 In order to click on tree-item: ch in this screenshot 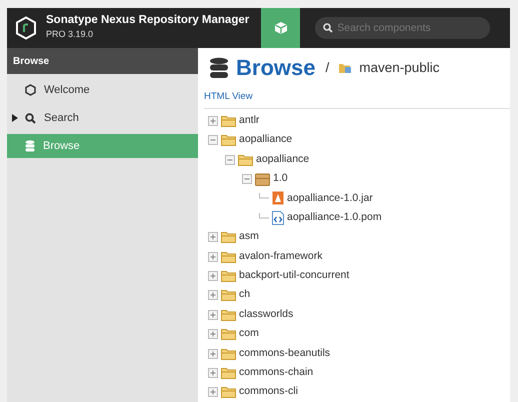, I will do `click(357, 296)`.